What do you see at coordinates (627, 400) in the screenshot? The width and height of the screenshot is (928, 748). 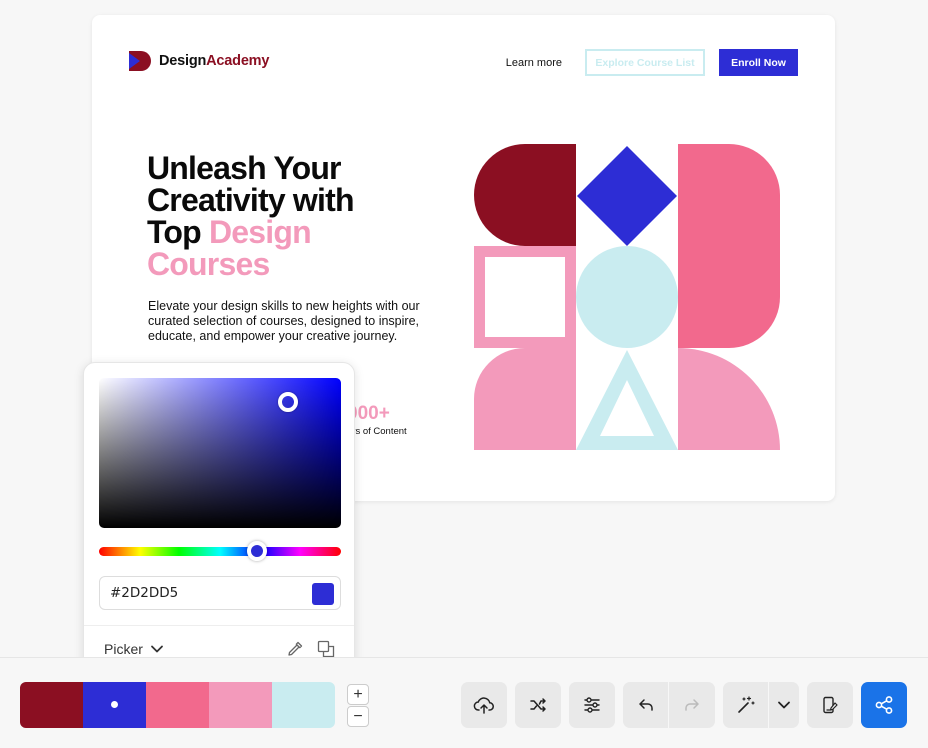 I see `art-light-blue-triangle` at bounding box center [627, 400].